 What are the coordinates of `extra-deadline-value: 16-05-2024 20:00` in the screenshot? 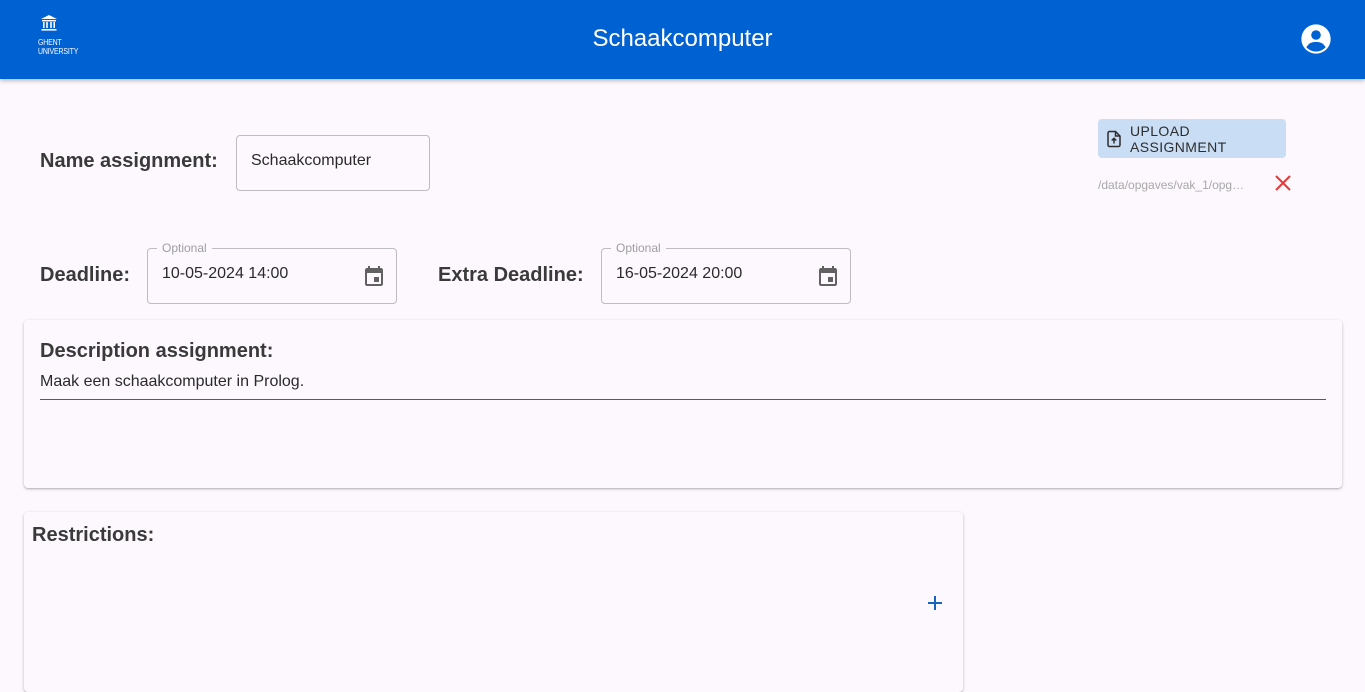 It's located at (679, 273).